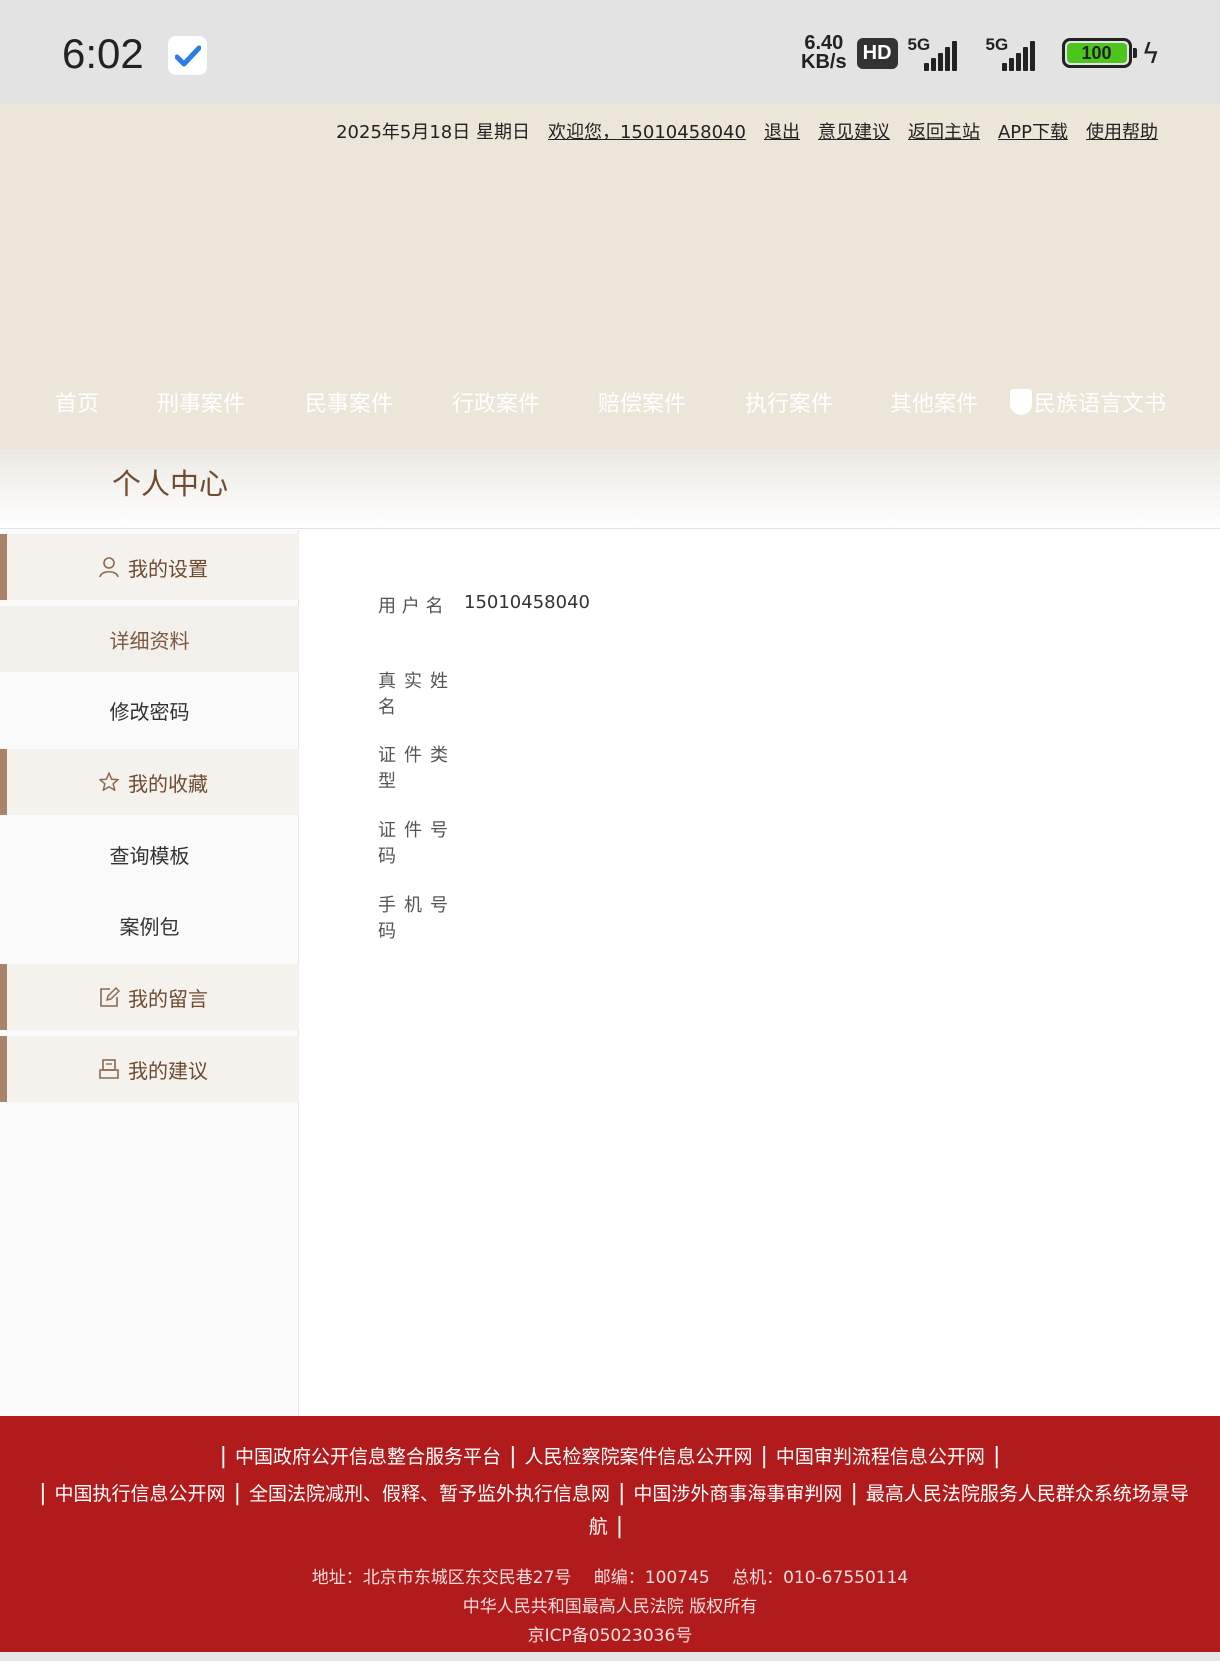  What do you see at coordinates (349, 402) in the screenshot?
I see `nav-civil: 民事案件` at bounding box center [349, 402].